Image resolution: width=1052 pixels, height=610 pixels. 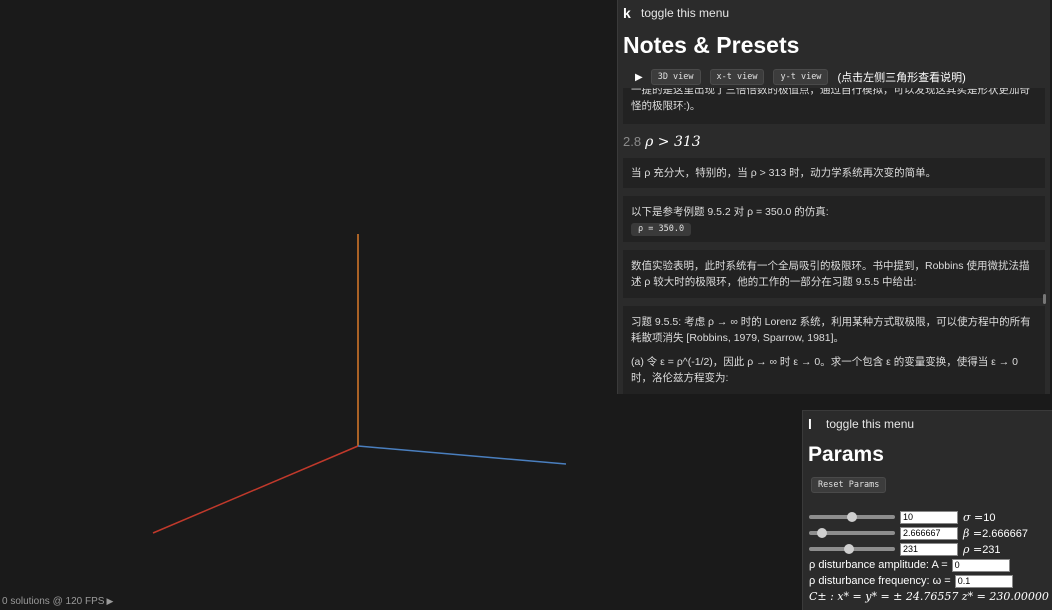 I want to click on amplitude-label: ρ disturbance amplitude: A =, so click(x=878, y=565).